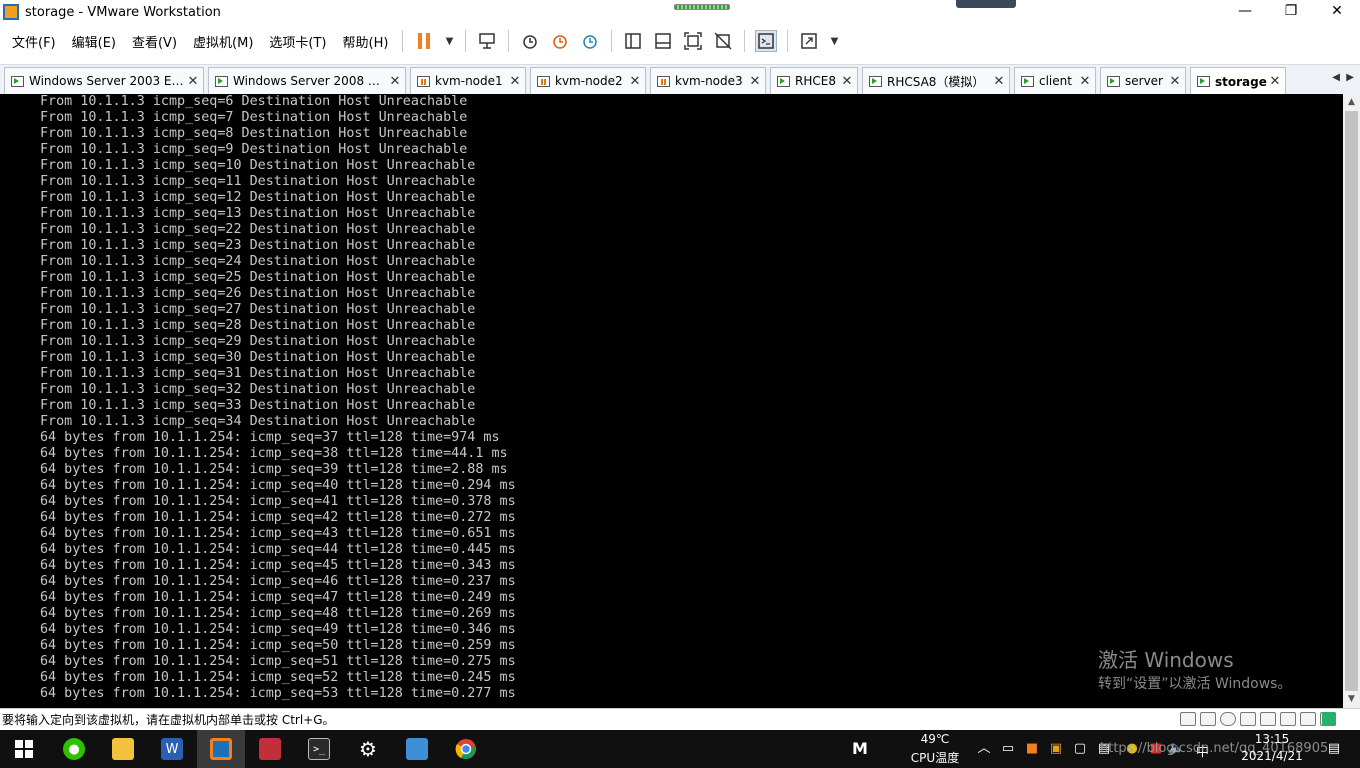 The height and width of the screenshot is (768, 1360). I want to click on tab-kvm-node3: kvm-node3 ✕, so click(708, 80).